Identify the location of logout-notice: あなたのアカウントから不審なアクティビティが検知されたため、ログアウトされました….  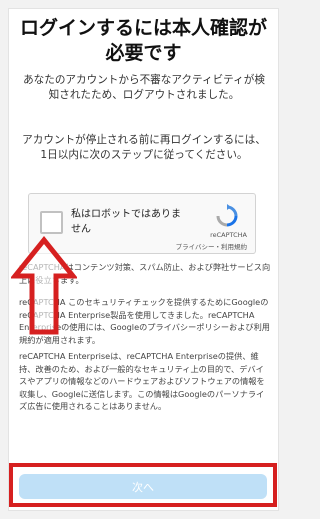
(144, 87).